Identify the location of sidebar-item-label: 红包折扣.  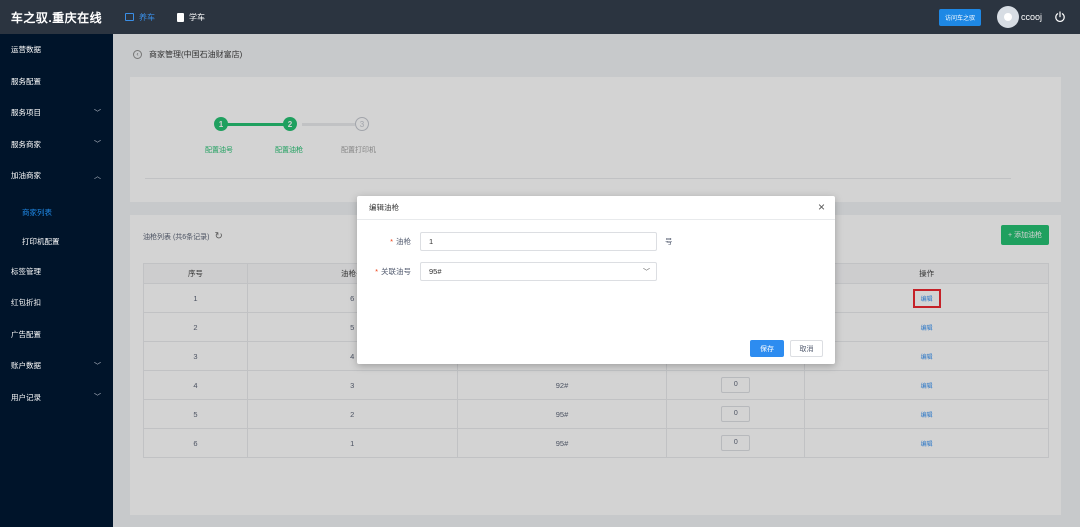
(26, 303).